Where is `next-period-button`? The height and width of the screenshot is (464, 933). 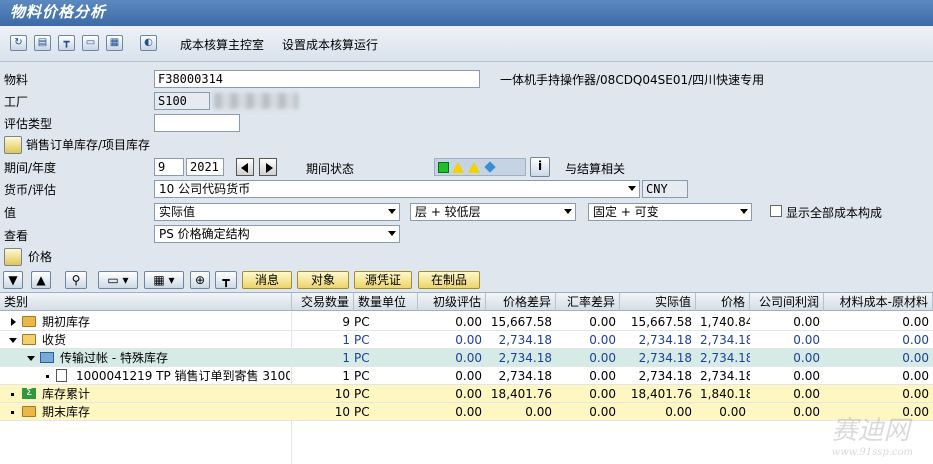
next-period-button is located at coordinates (268, 167).